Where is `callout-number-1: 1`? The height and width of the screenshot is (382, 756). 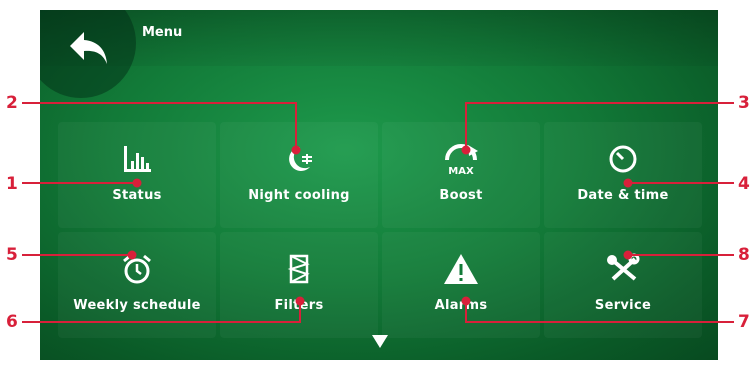 callout-number-1: 1 is located at coordinates (12, 184).